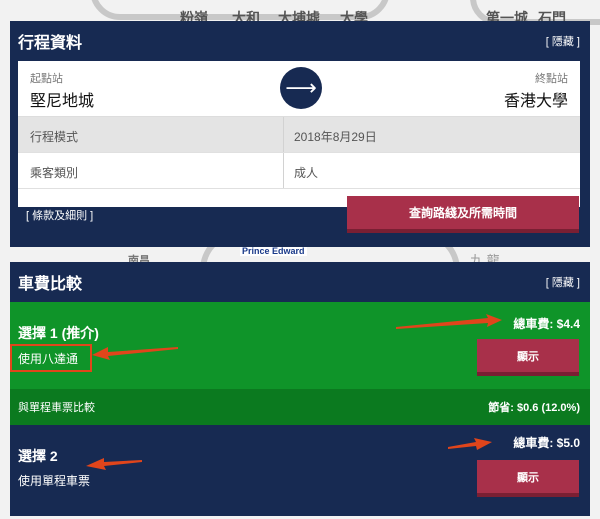 This screenshot has height=519, width=600. Describe the element at coordinates (546, 324) in the screenshot. I see `option-1-total: 總車費: $4.4` at that location.